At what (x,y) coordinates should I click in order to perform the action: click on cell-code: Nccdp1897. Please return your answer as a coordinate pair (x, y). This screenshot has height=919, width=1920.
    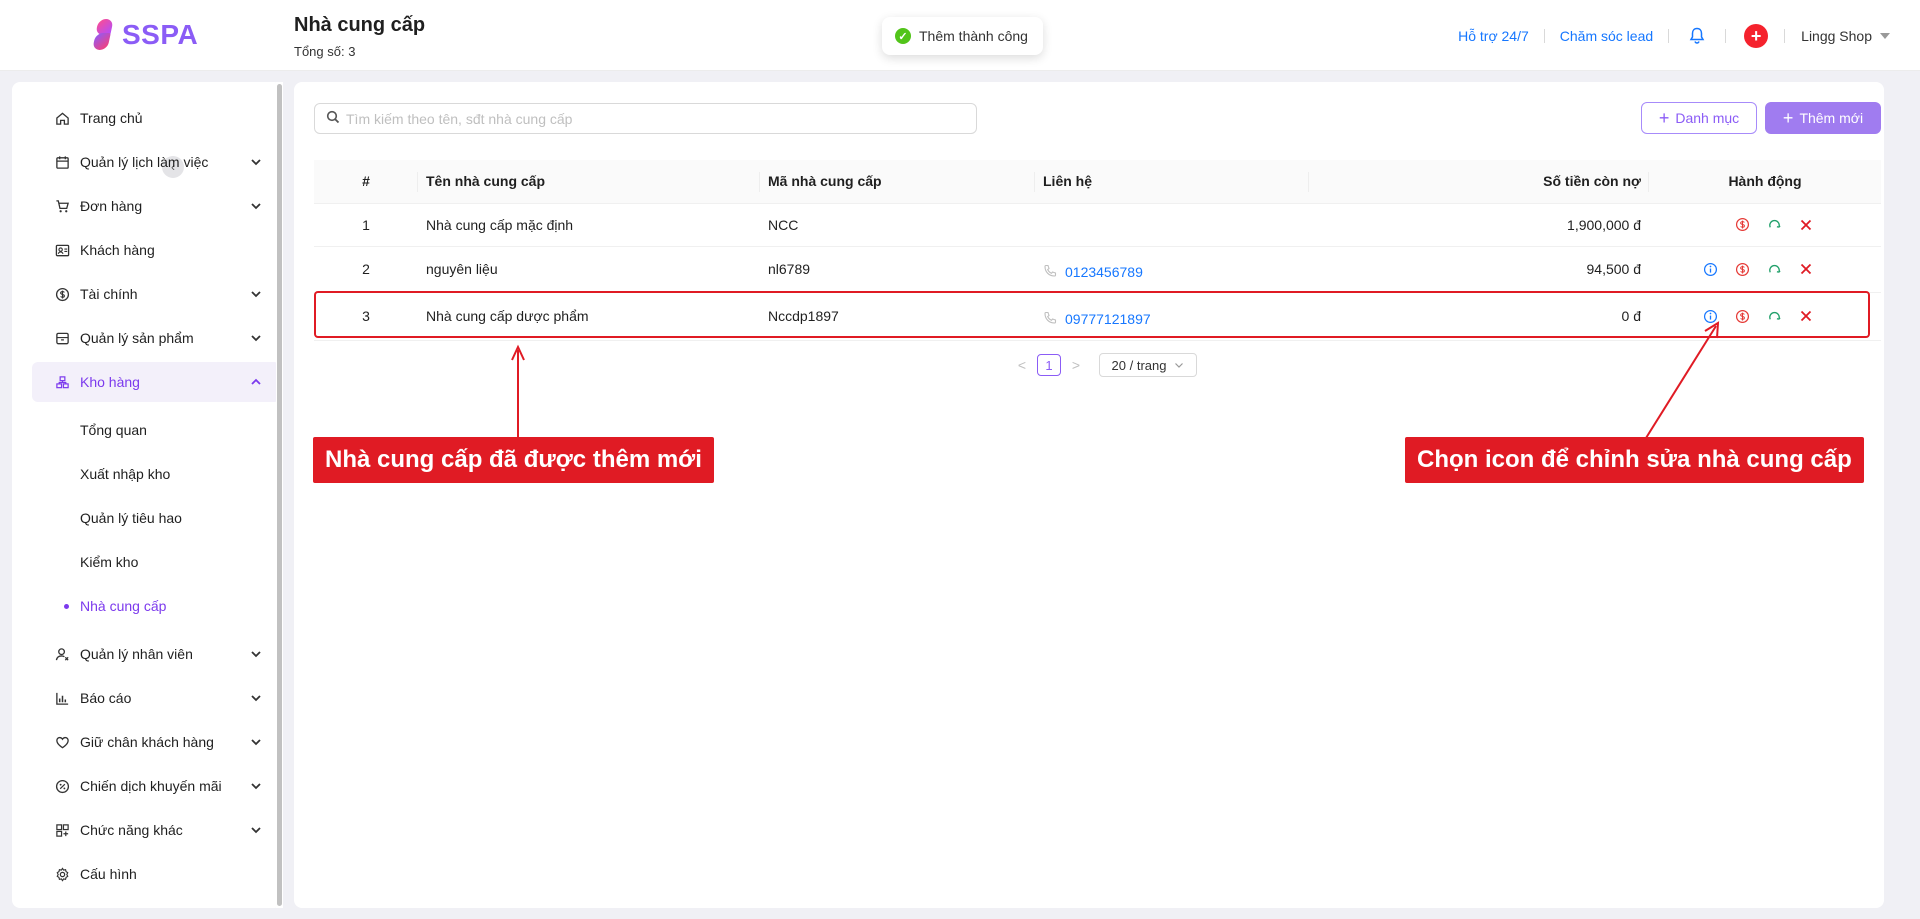
    Looking at the image, I should click on (897, 316).